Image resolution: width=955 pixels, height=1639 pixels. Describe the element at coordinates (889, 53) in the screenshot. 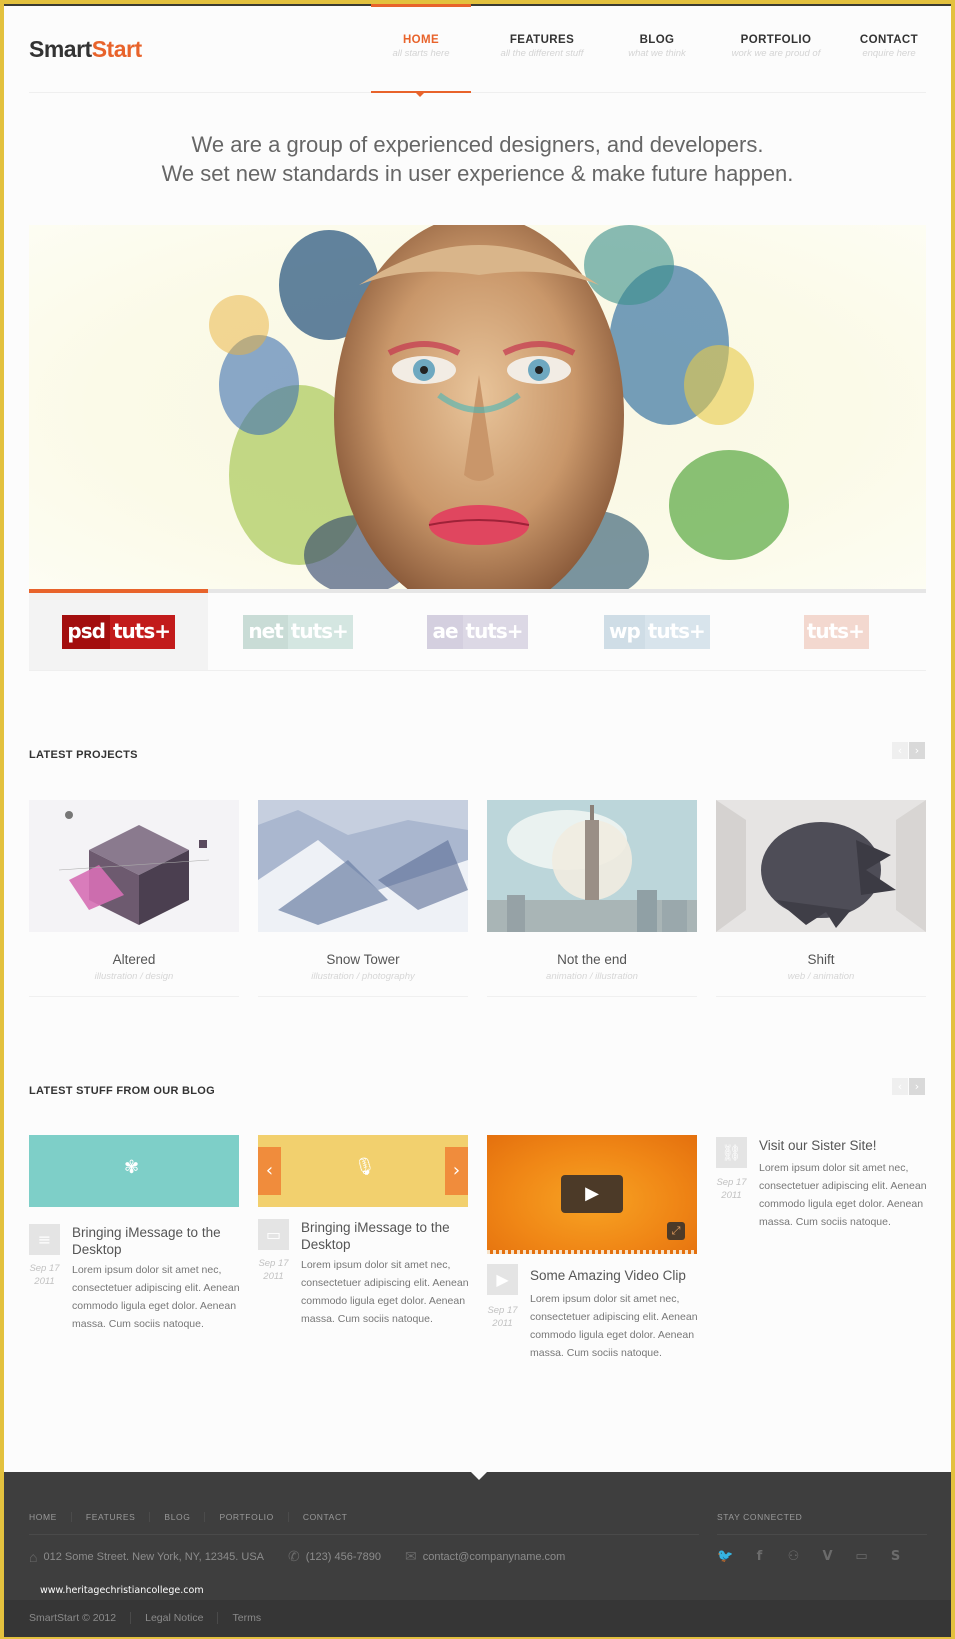

I see `nav-sublabel: enquire here` at that location.